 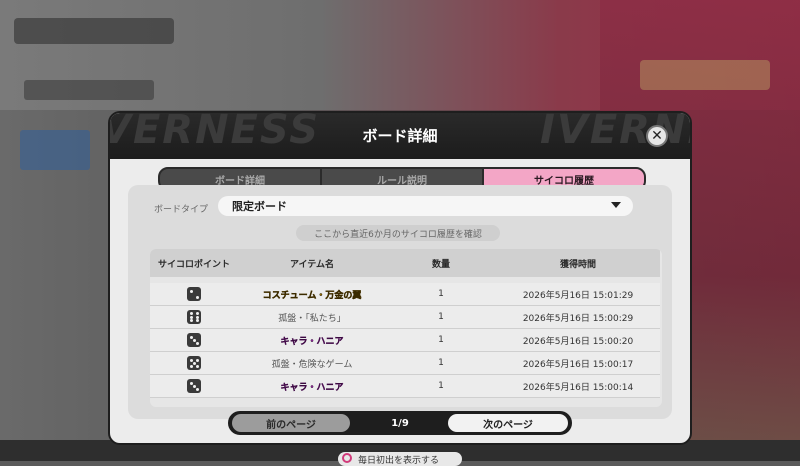 I want to click on header-quantity: 数量, so click(x=440, y=264).